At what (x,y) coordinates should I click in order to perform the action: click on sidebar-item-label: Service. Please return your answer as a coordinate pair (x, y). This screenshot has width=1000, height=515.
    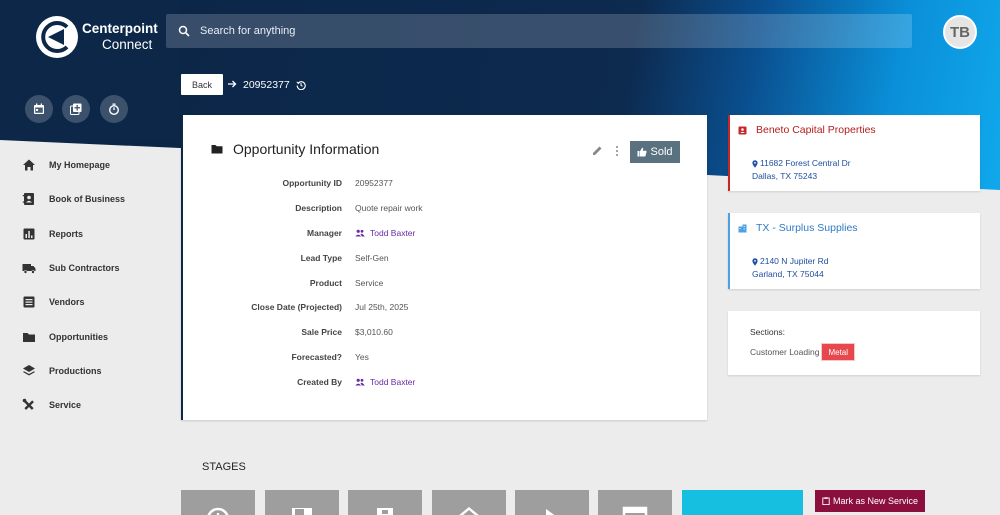
    Looking at the image, I should click on (65, 405).